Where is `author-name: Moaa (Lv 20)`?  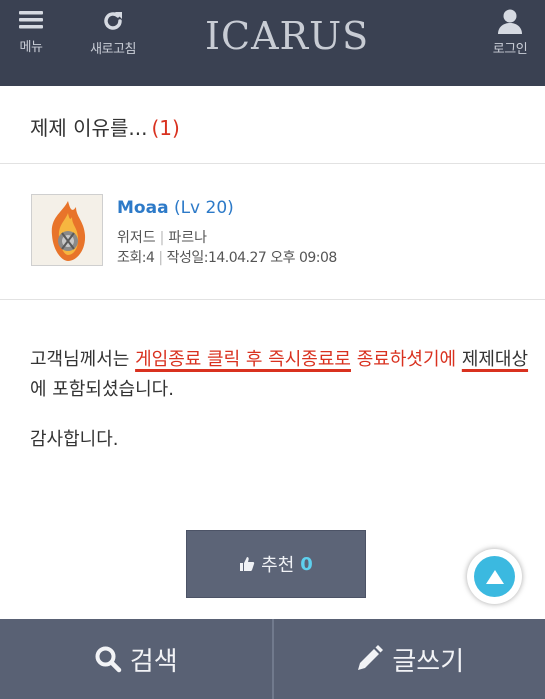
author-name: Moaa (Lv 20) is located at coordinates (175, 208).